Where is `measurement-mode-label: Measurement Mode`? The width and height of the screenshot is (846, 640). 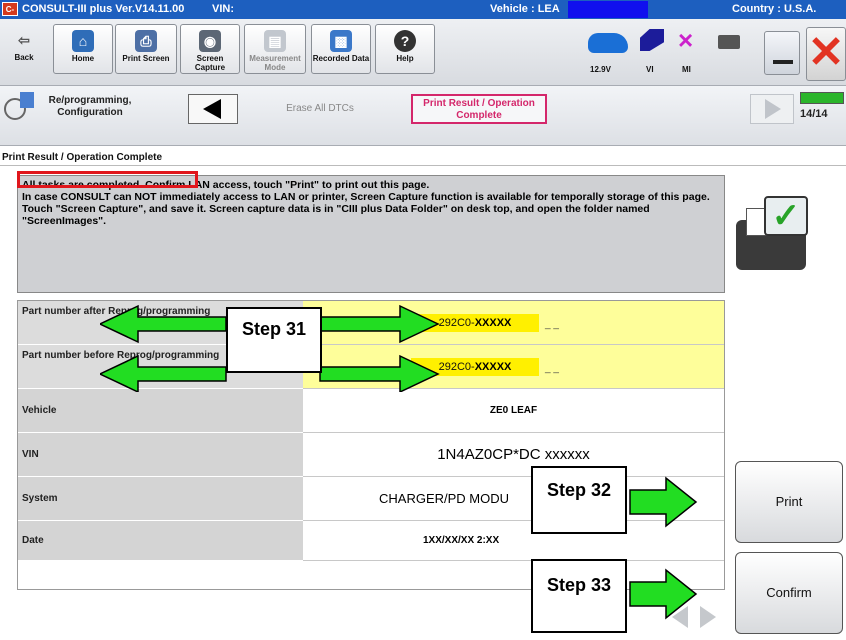 measurement-mode-label: Measurement Mode is located at coordinates (275, 63).